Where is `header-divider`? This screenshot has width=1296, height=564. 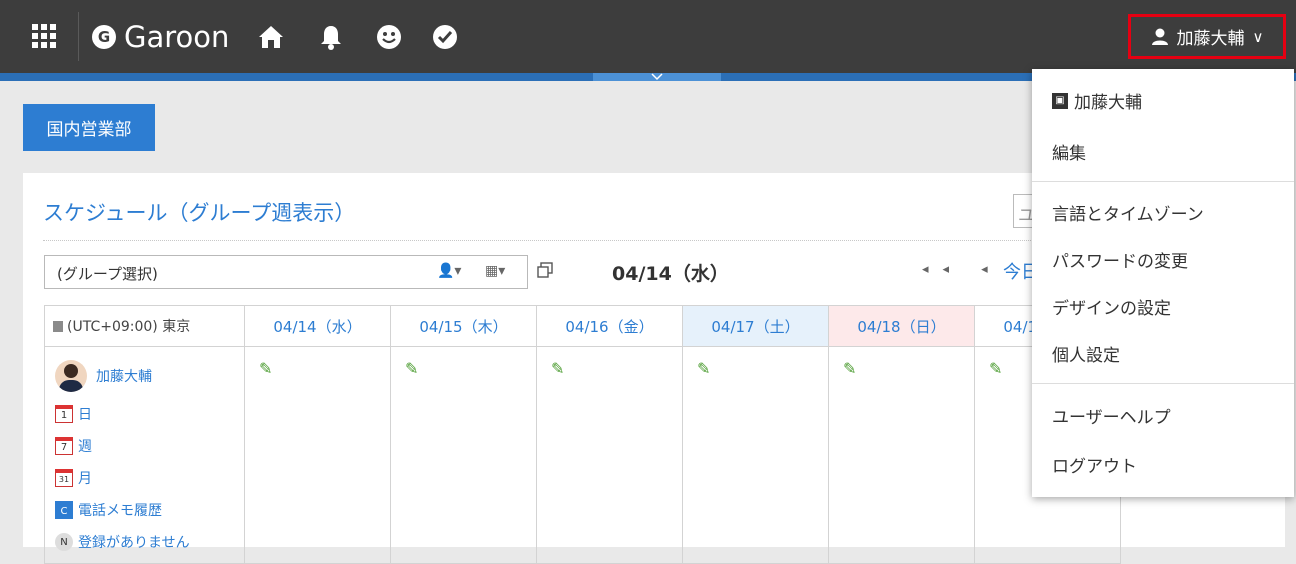
header-divider is located at coordinates (78, 36).